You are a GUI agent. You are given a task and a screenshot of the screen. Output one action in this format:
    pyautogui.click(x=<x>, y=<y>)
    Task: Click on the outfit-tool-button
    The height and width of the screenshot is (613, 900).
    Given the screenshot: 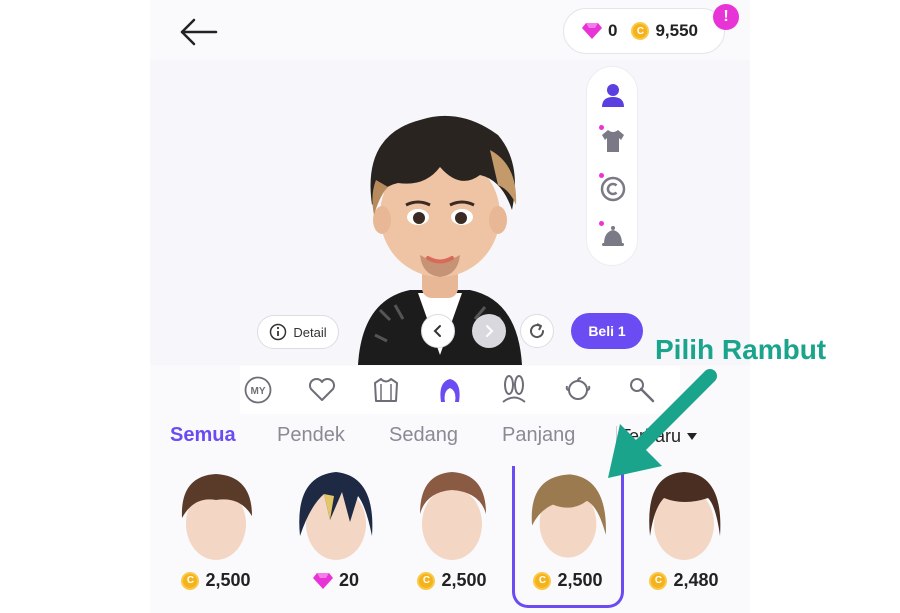 What is the action you would take?
    pyautogui.click(x=613, y=141)
    